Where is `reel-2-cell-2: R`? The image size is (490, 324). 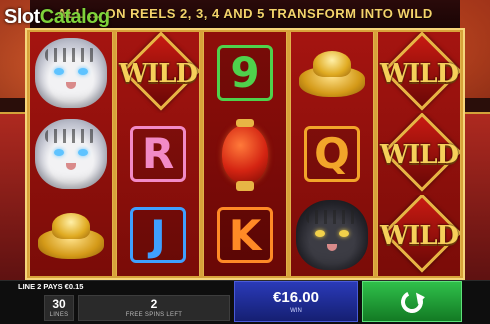 reel-2-cell-2: R is located at coordinates (158, 153).